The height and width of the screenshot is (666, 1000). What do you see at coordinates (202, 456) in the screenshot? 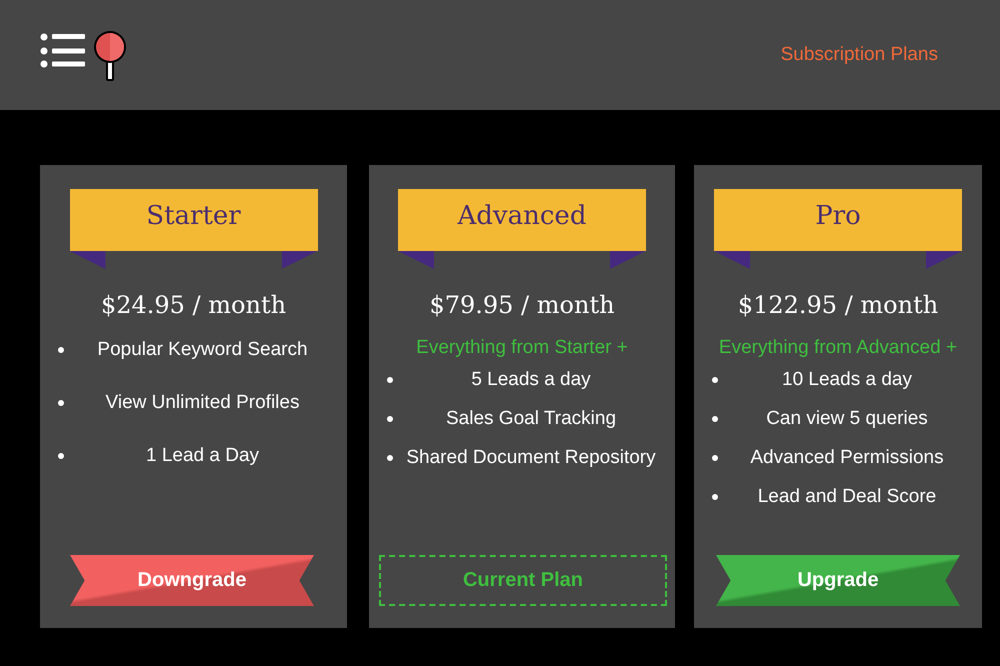
I see `feature-text: 1 Lead a Day` at bounding box center [202, 456].